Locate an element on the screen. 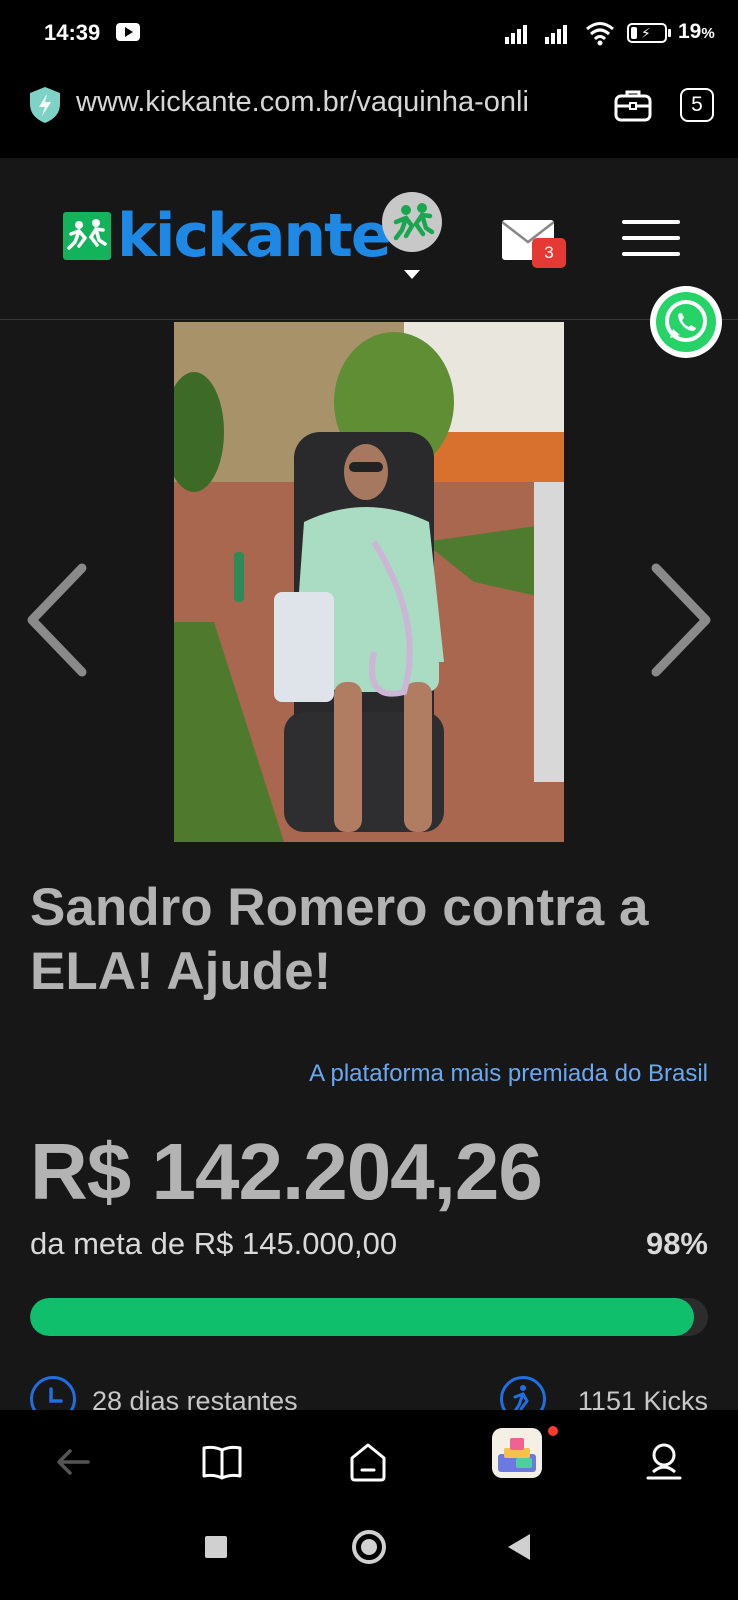  kicks-icon is located at coordinates (523, 1393).